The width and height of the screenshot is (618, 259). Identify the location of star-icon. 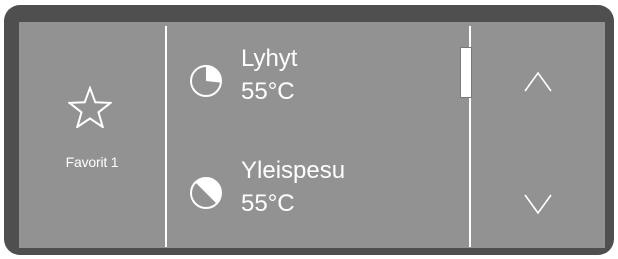
(90, 107).